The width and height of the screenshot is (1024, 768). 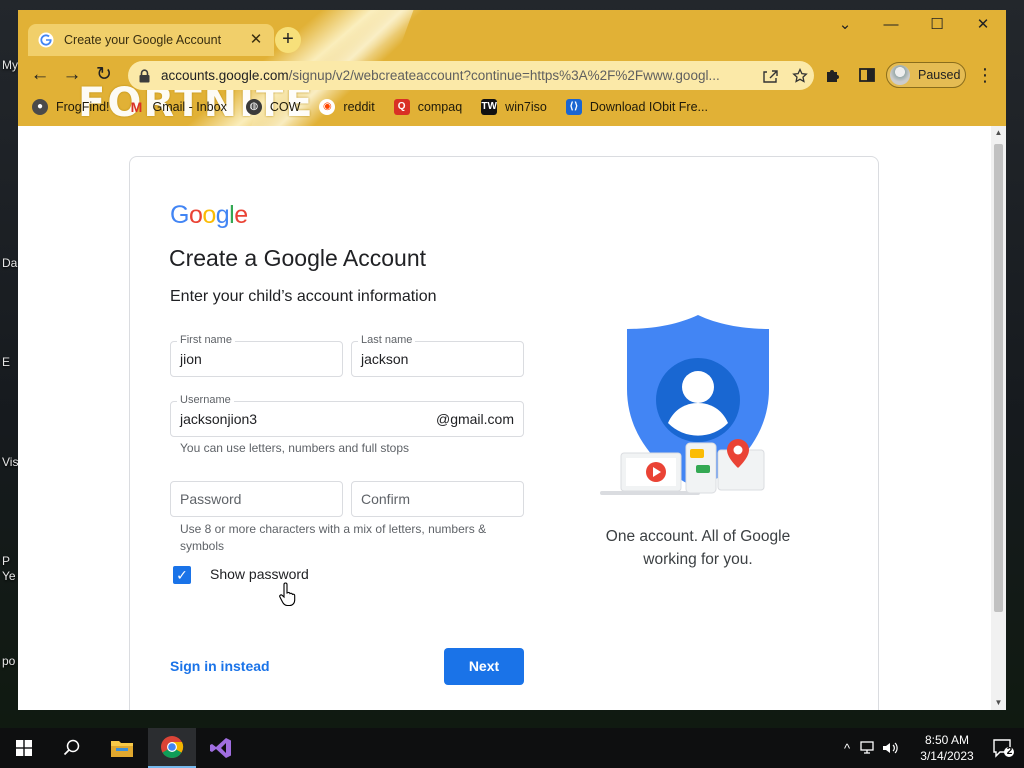 I want to click on lock-icon, so click(x=144, y=75).